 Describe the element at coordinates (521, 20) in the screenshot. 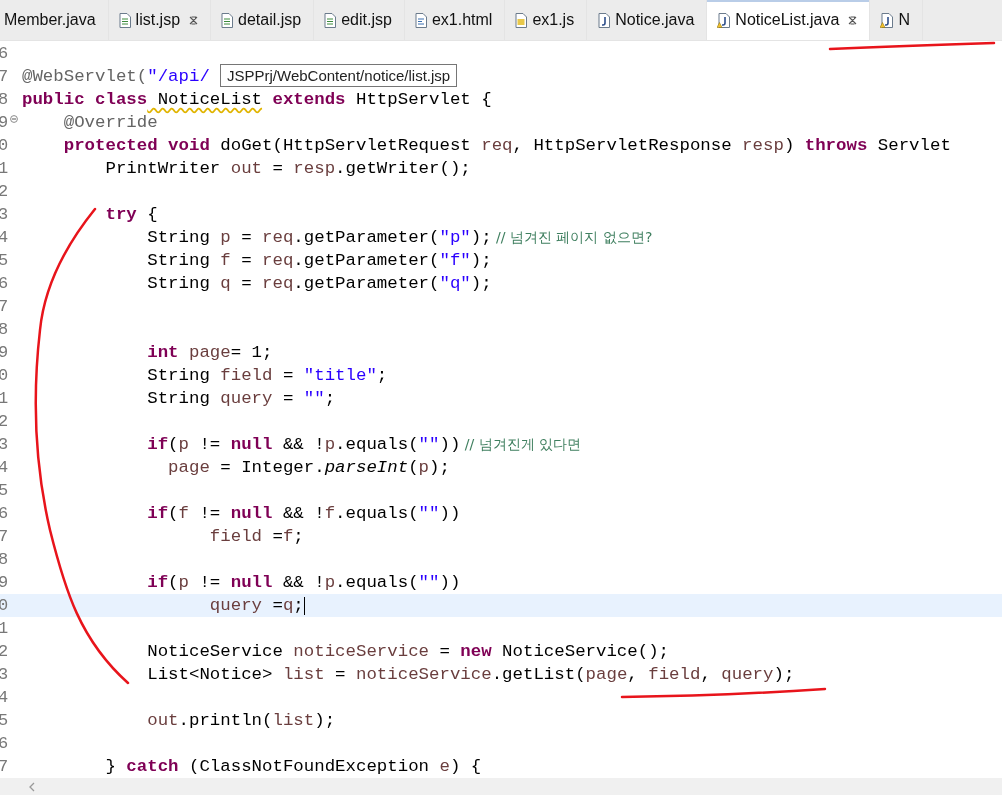

I see `js-file-icon` at that location.